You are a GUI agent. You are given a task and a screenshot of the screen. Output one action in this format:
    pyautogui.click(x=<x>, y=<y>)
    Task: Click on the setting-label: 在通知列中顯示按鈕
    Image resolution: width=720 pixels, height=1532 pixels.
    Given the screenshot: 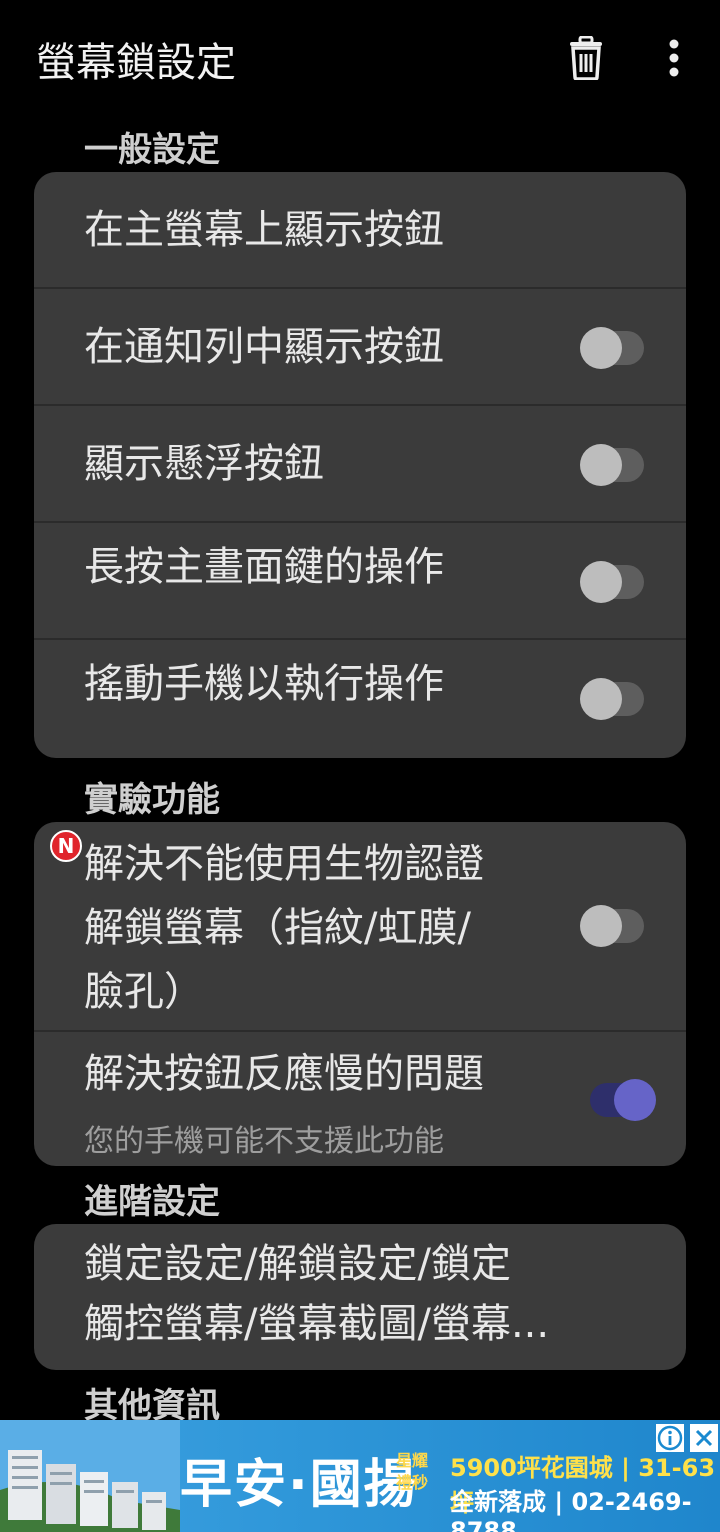 What is the action you would take?
    pyautogui.click(x=264, y=347)
    